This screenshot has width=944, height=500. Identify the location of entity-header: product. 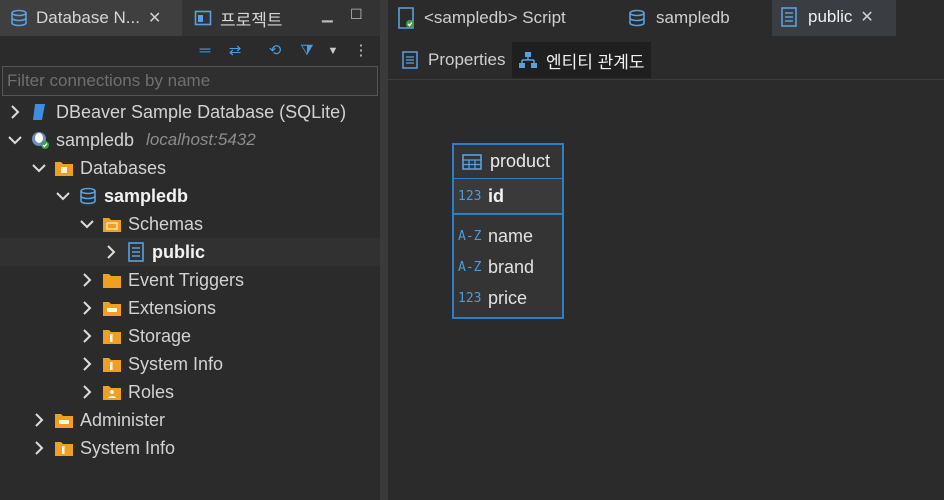
(508, 162).